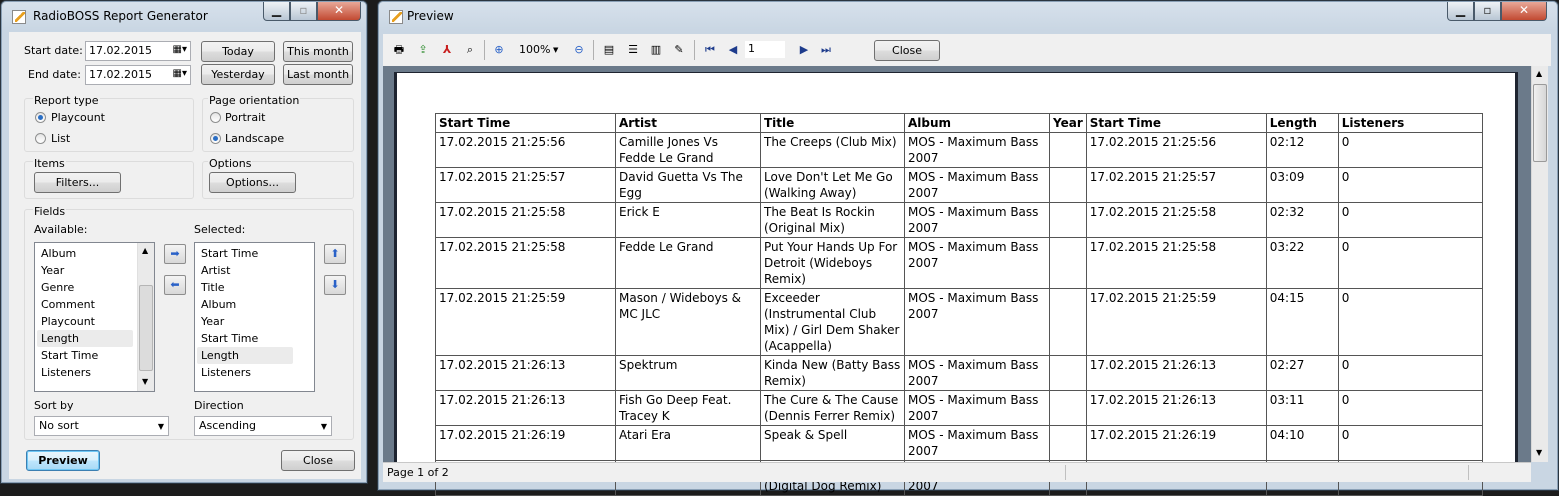 The width and height of the screenshot is (1559, 496). What do you see at coordinates (318, 74) in the screenshot?
I see `last-month-button: Last month` at bounding box center [318, 74].